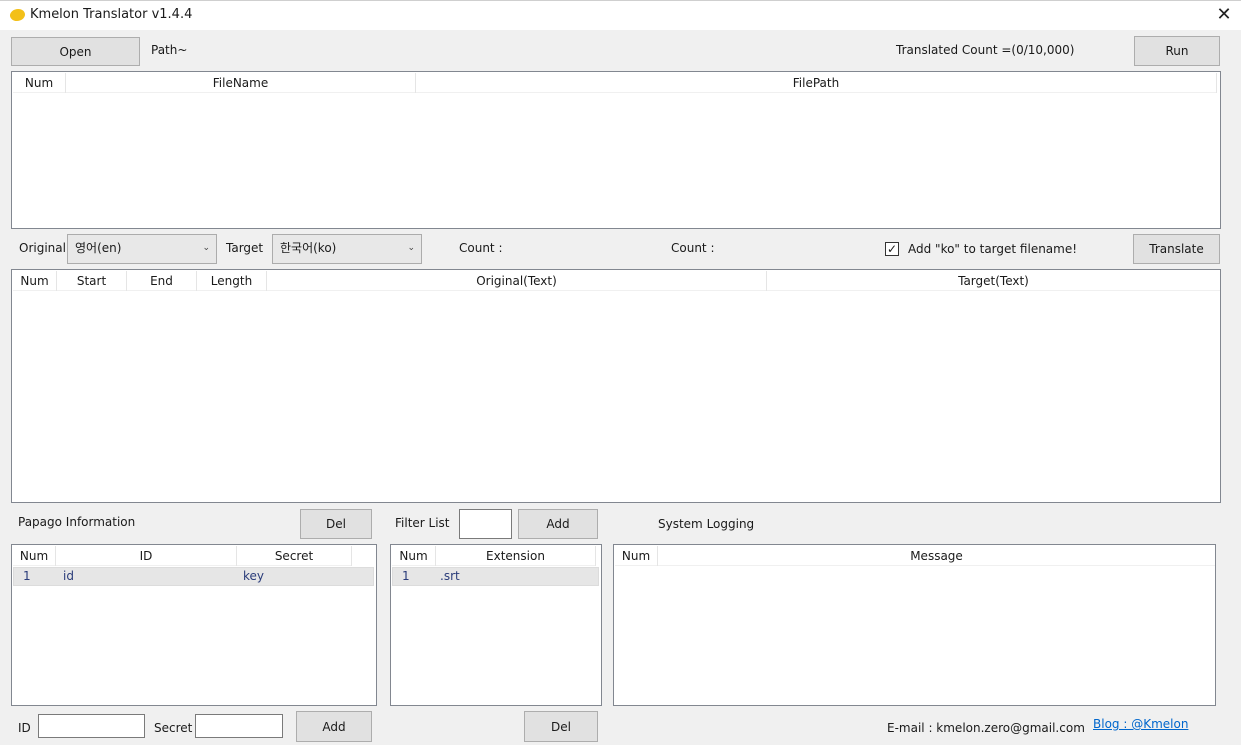 The image size is (1241, 745). Describe the element at coordinates (986, 728) in the screenshot. I see `email-text: E-mail : kmelon.zero@gmail.com` at that location.